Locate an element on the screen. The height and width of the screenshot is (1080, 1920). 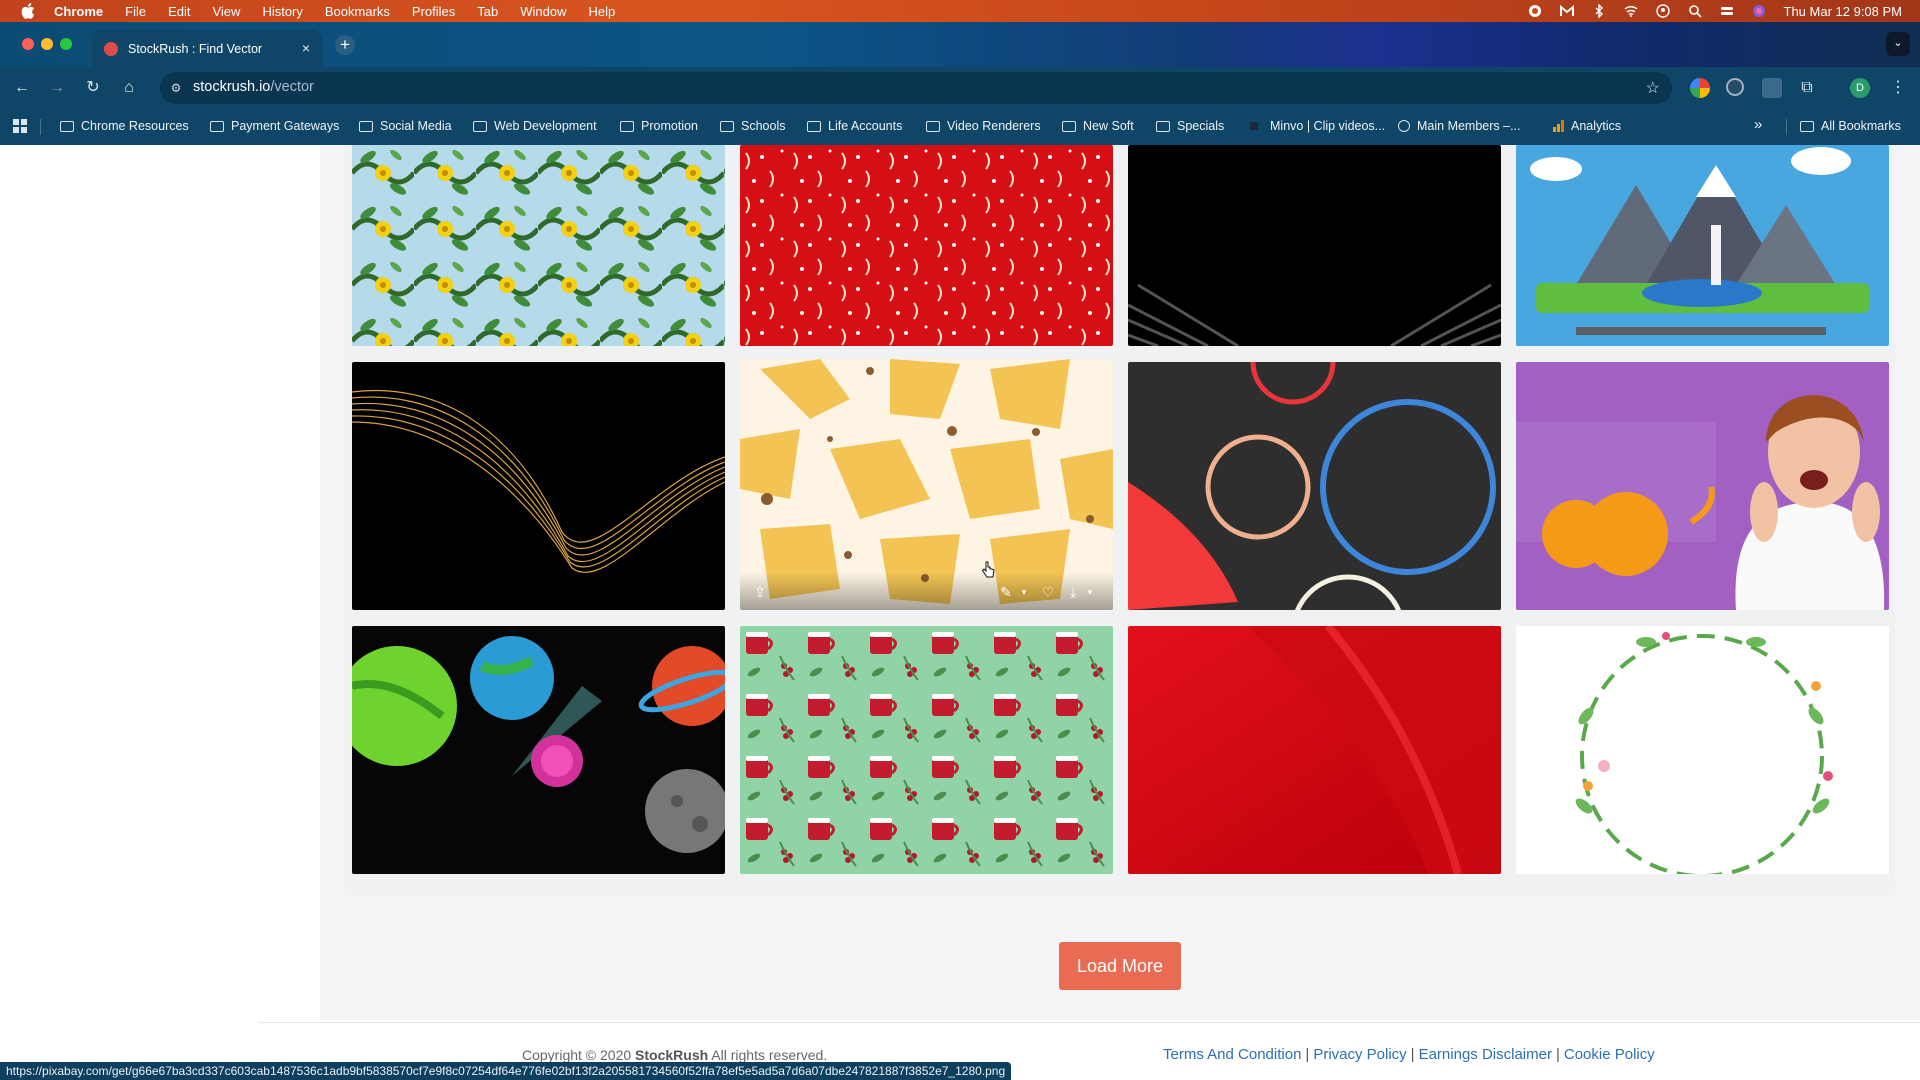
forward-arrow-icon: → is located at coordinates (57, 88).